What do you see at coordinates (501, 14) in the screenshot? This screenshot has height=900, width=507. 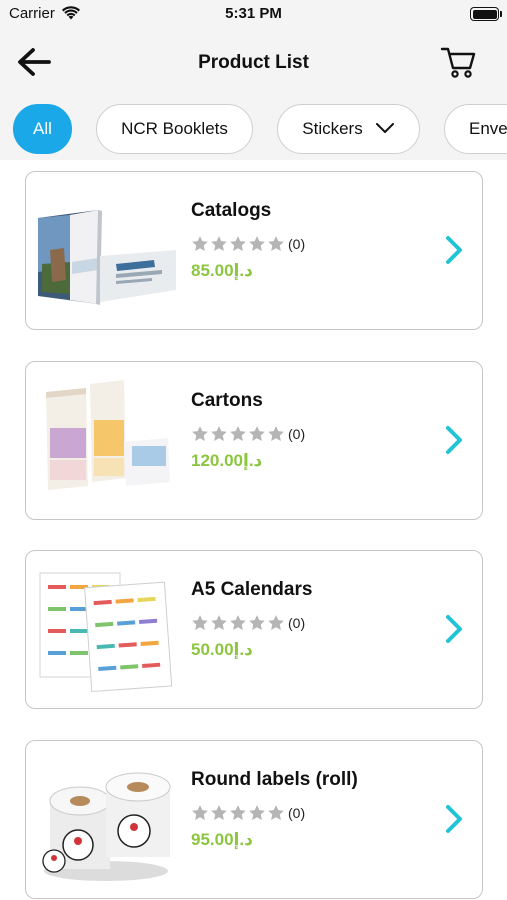 I see `battery-tip` at bounding box center [501, 14].